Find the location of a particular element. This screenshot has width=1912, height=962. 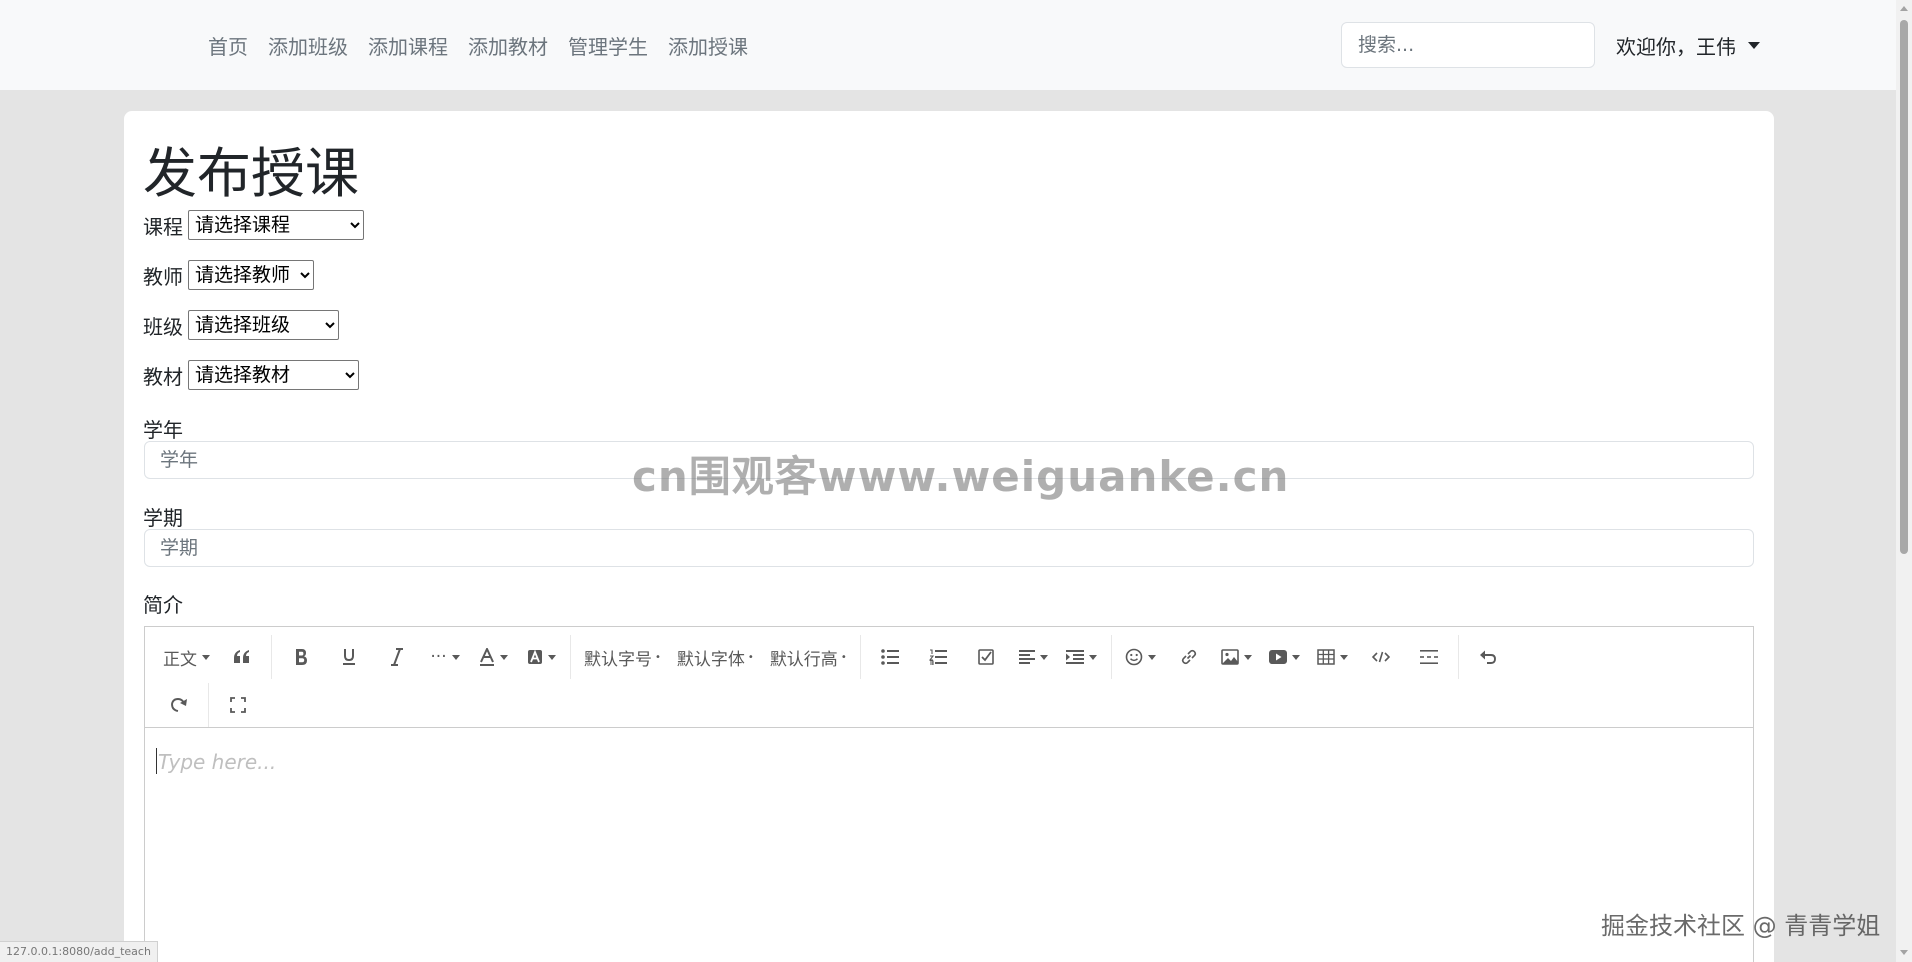

bulleted-list-button is located at coordinates (890, 657).